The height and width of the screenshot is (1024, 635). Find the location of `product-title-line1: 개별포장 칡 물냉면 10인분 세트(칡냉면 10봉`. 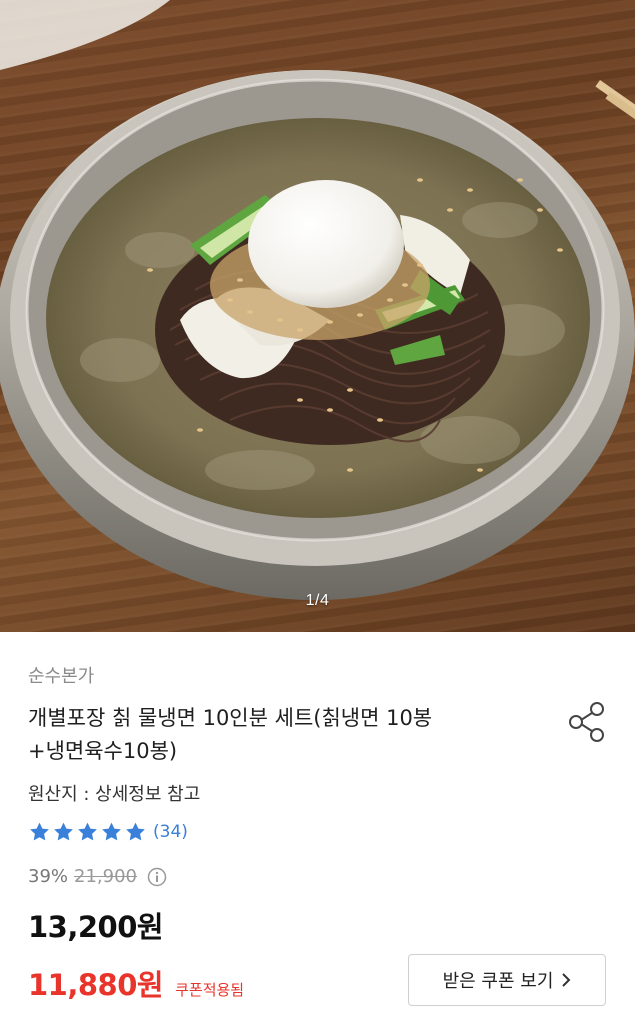

product-title-line1: 개별포장 칡 물냉면 10인분 세트(칡냉면 10봉 is located at coordinates (230, 718).